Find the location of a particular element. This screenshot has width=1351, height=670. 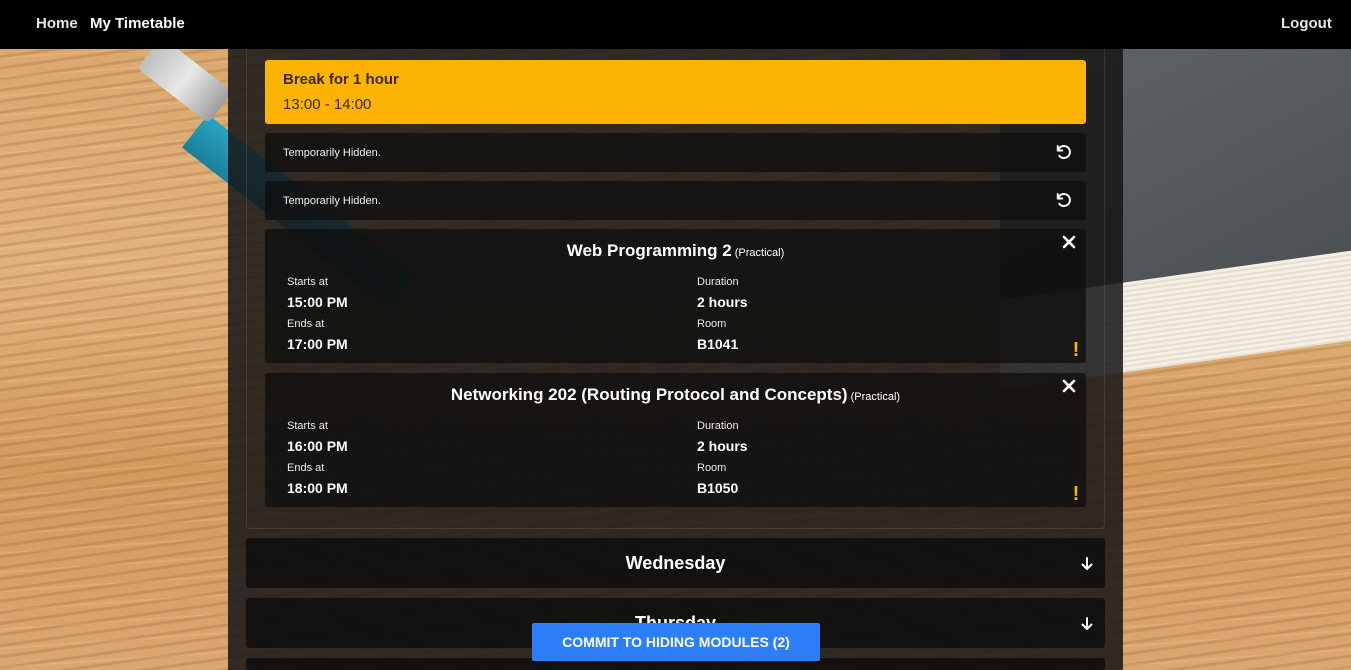

background-pencil-ferrule is located at coordinates (185, 80).